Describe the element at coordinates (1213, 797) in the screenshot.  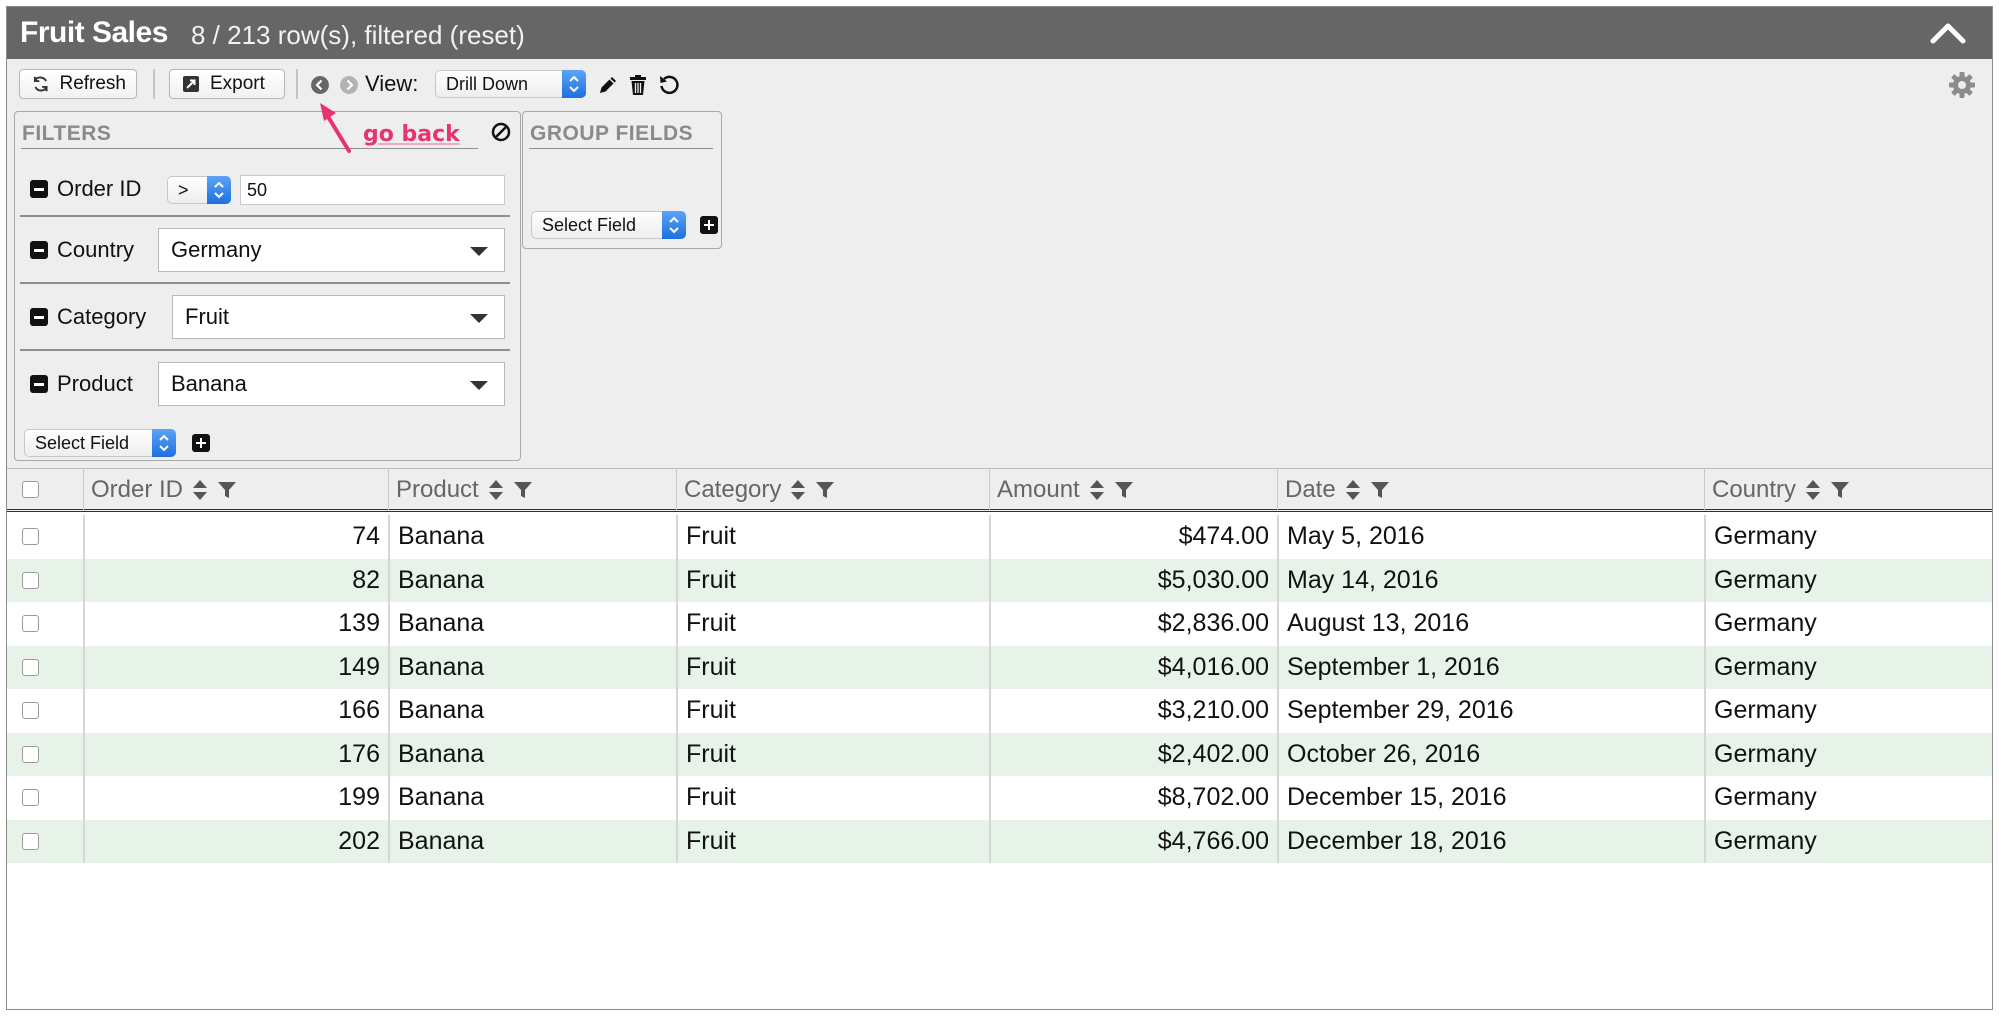
I see `cell-amount: $8,702.00` at that location.